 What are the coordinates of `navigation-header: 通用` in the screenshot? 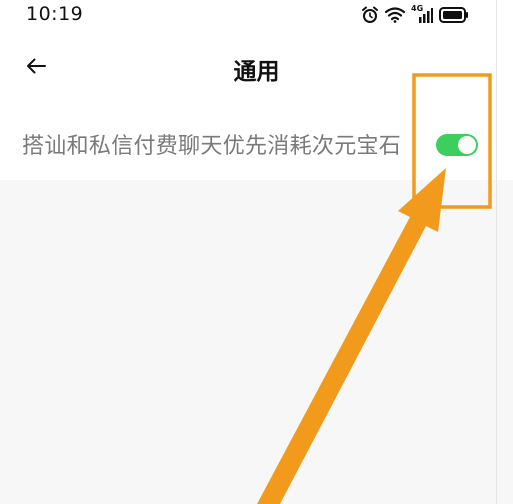 It's located at (256, 67).